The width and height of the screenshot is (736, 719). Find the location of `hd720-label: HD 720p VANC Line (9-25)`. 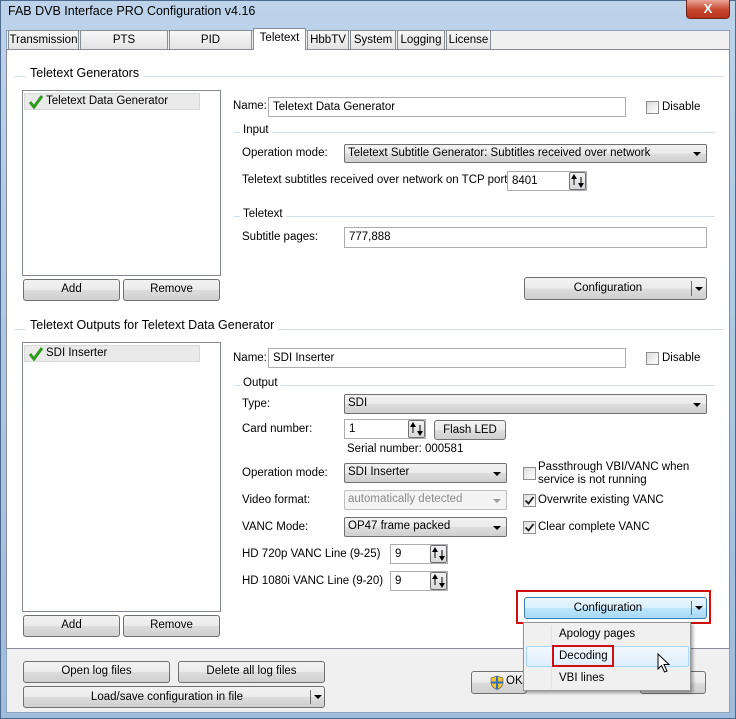

hd720-label: HD 720p VANC Line (9-25) is located at coordinates (311, 554).